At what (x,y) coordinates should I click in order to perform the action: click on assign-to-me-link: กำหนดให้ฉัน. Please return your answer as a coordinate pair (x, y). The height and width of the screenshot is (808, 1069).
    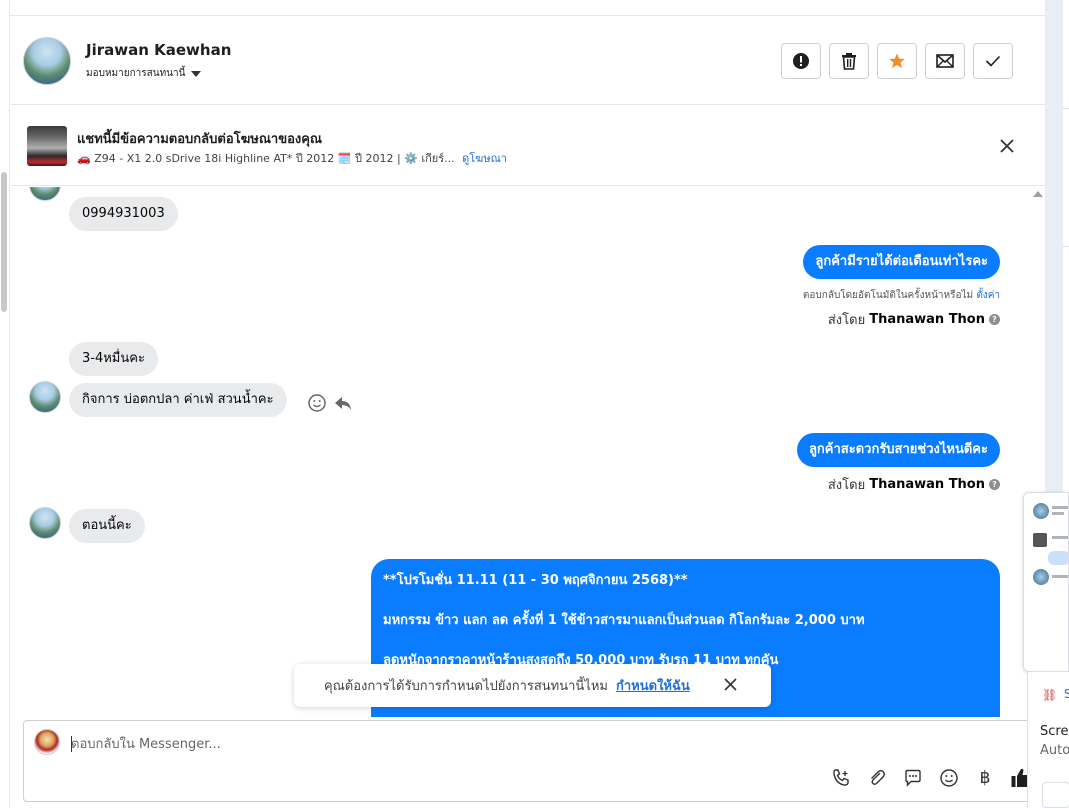
    Looking at the image, I should click on (653, 685).